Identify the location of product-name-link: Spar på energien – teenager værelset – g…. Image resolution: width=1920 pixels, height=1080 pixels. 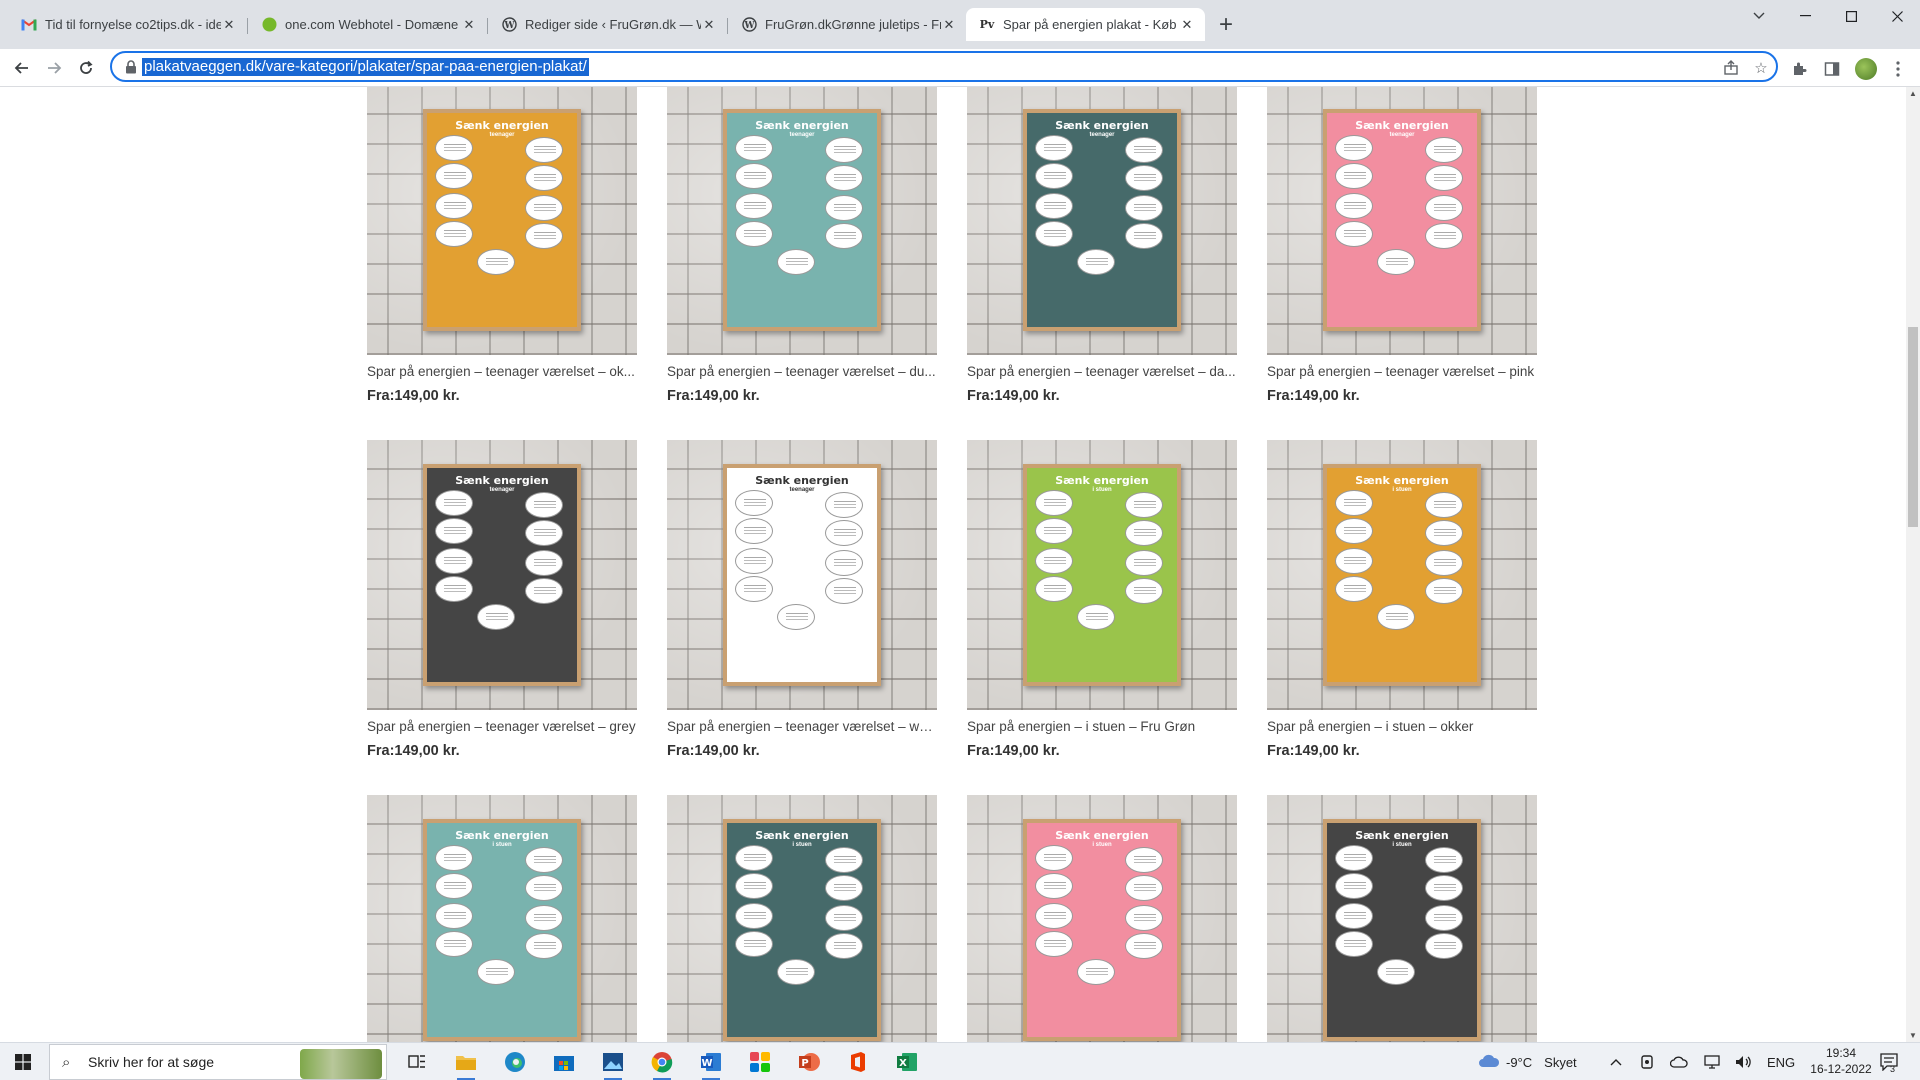
(502, 727).